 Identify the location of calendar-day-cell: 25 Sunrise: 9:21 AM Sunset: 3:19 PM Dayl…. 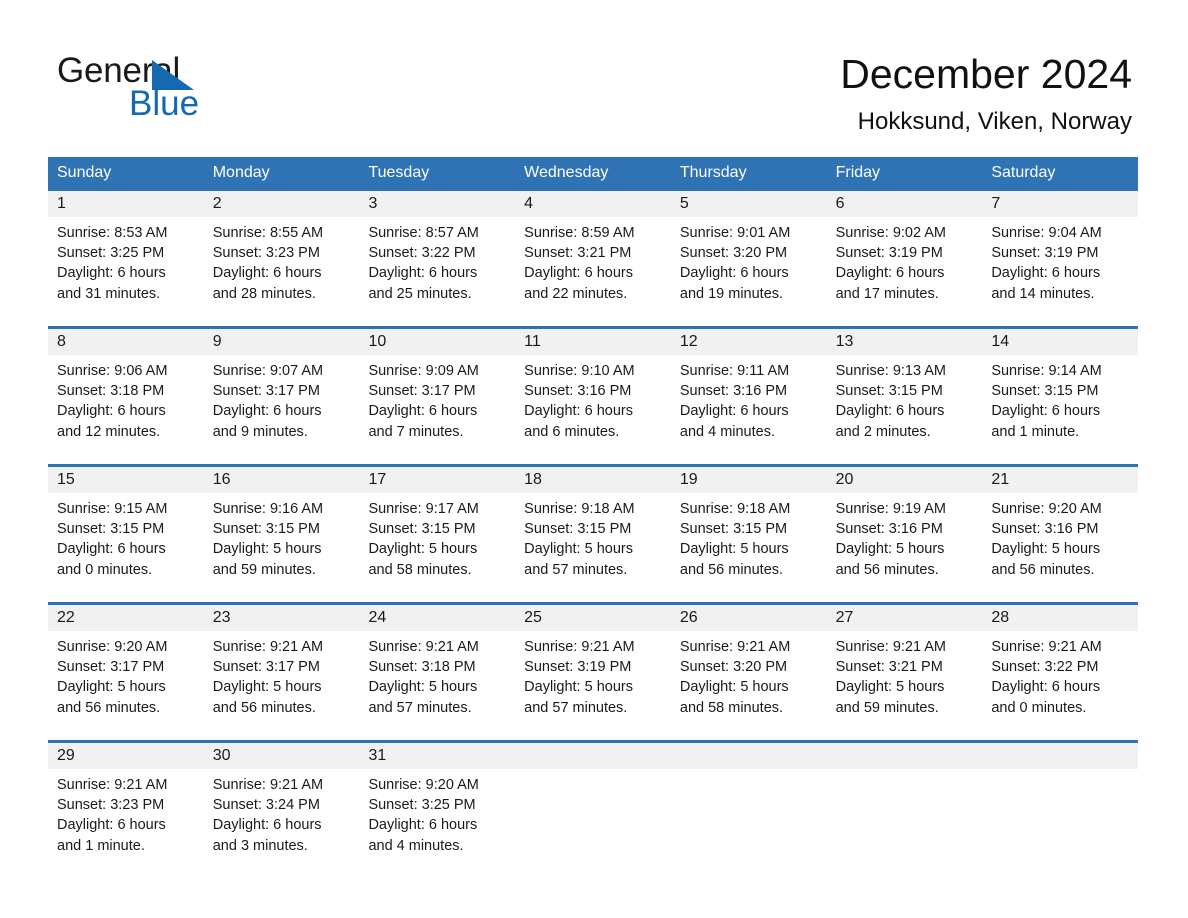
(593, 672).